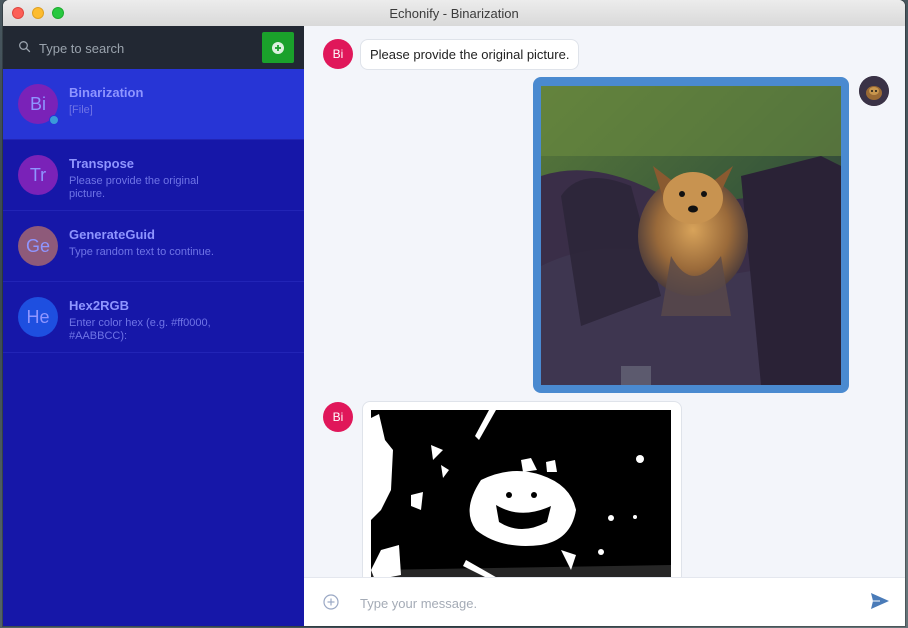 Image resolution: width=908 pixels, height=628 pixels. I want to click on avatar-initials: Ge, so click(37, 245).